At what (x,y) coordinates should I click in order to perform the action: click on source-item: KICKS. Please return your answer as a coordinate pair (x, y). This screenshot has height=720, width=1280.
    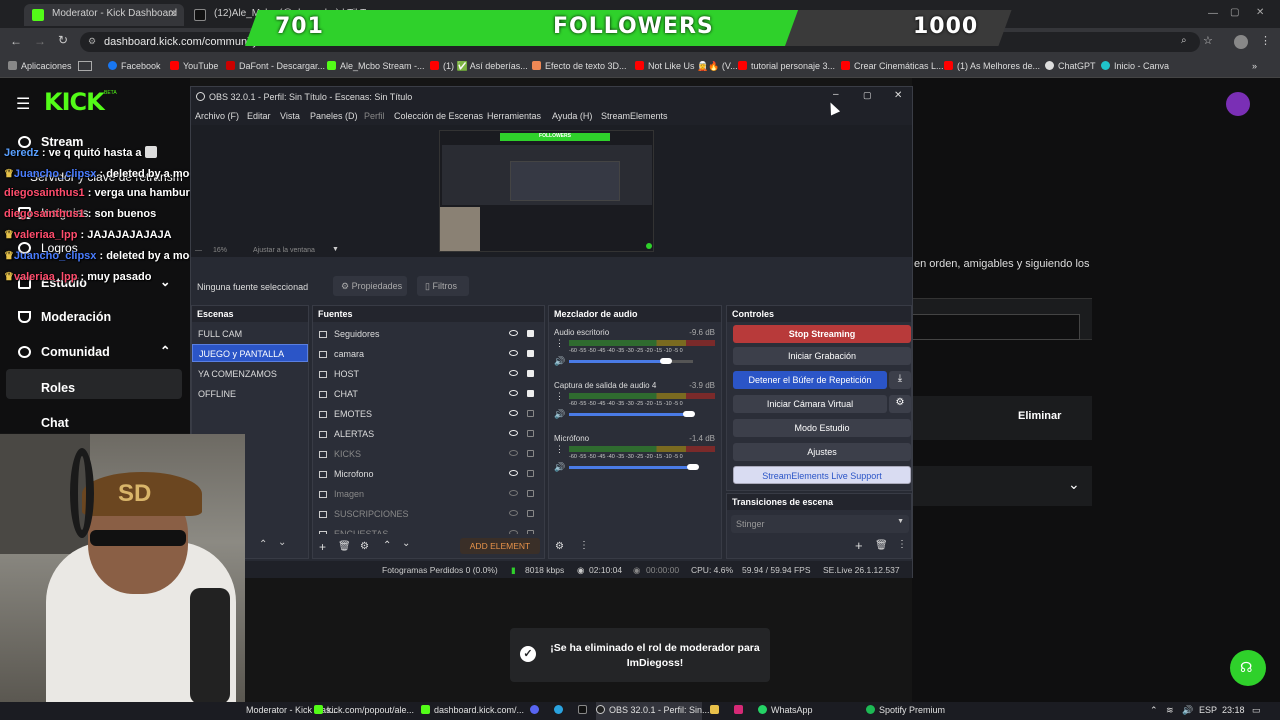
    Looking at the image, I should click on (428, 454).